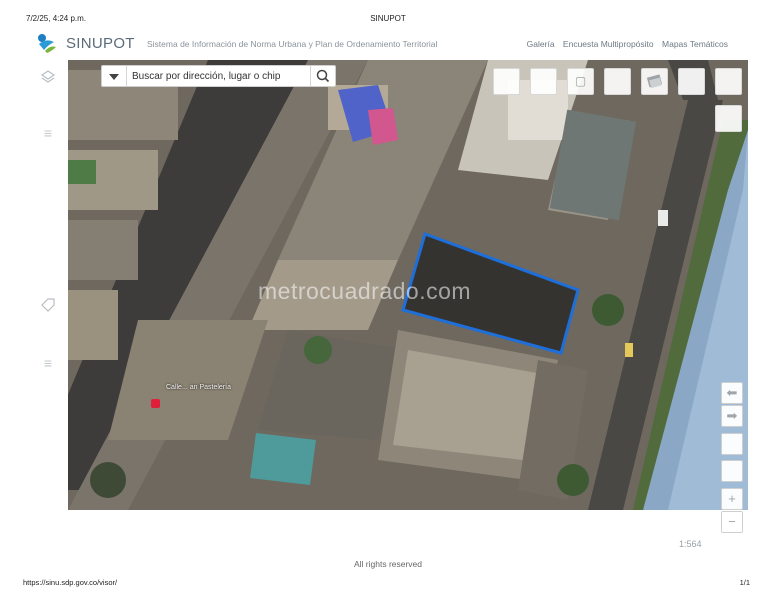 Image resolution: width=776 pixels, height=600 pixels. What do you see at coordinates (617, 81) in the screenshot?
I see `share-tool-button` at bounding box center [617, 81].